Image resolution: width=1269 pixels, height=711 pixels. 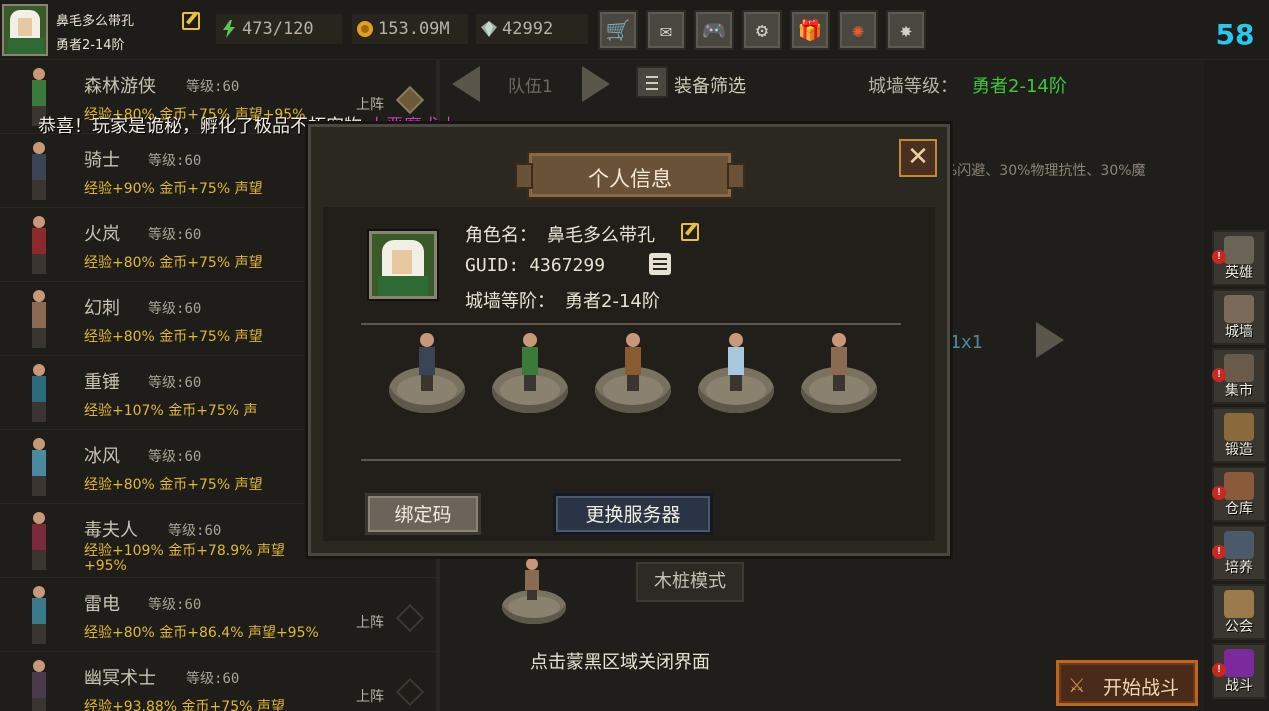 I want to click on settings-button: ⚙, so click(x=762, y=30).